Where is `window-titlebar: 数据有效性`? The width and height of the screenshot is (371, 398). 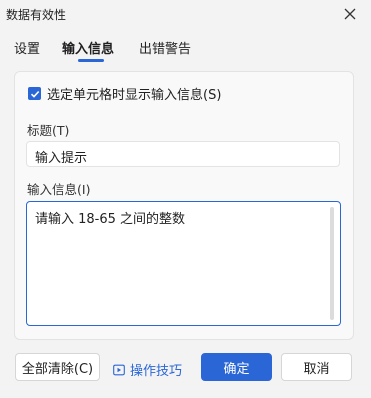
window-titlebar: 数据有效性 is located at coordinates (185, 14).